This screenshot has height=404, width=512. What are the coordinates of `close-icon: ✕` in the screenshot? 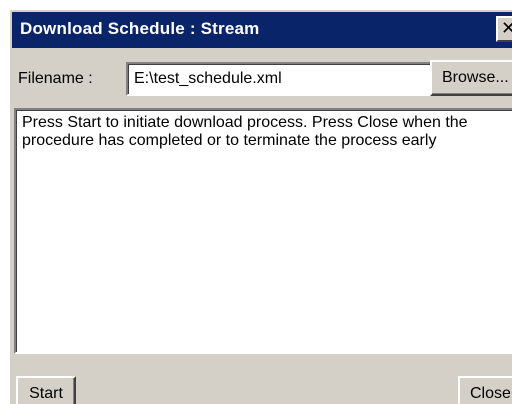 It's located at (506, 28).